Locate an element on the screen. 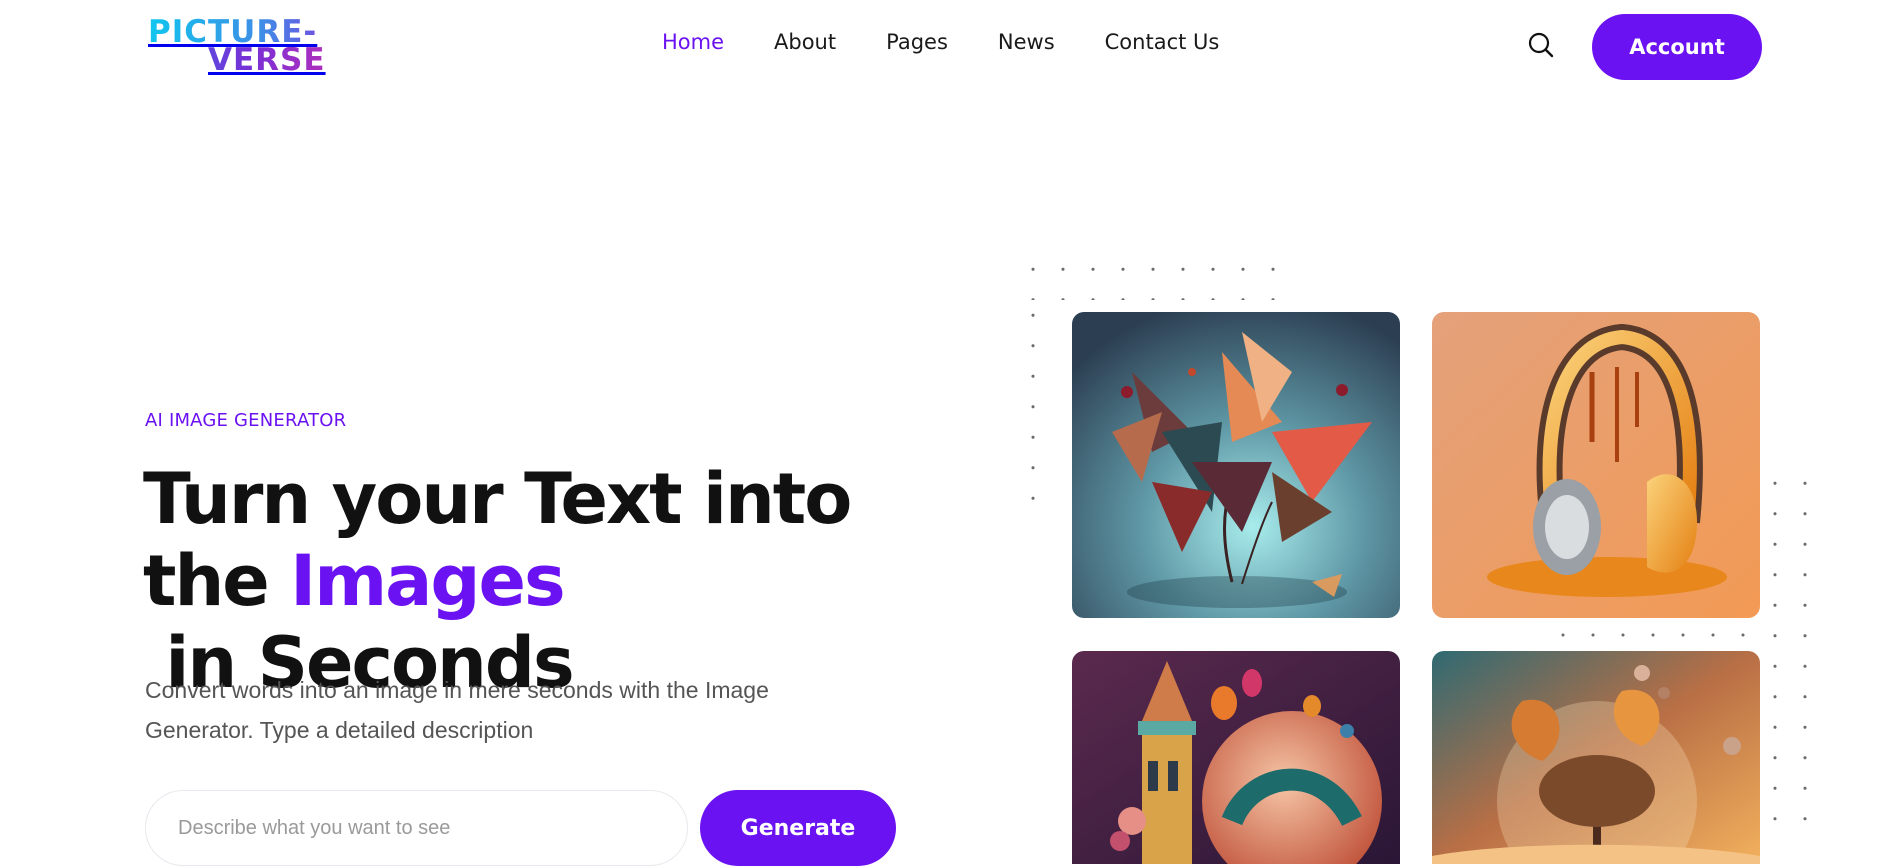 The image size is (1896, 866). logo-line-2: VERSE is located at coordinates (243, 60).